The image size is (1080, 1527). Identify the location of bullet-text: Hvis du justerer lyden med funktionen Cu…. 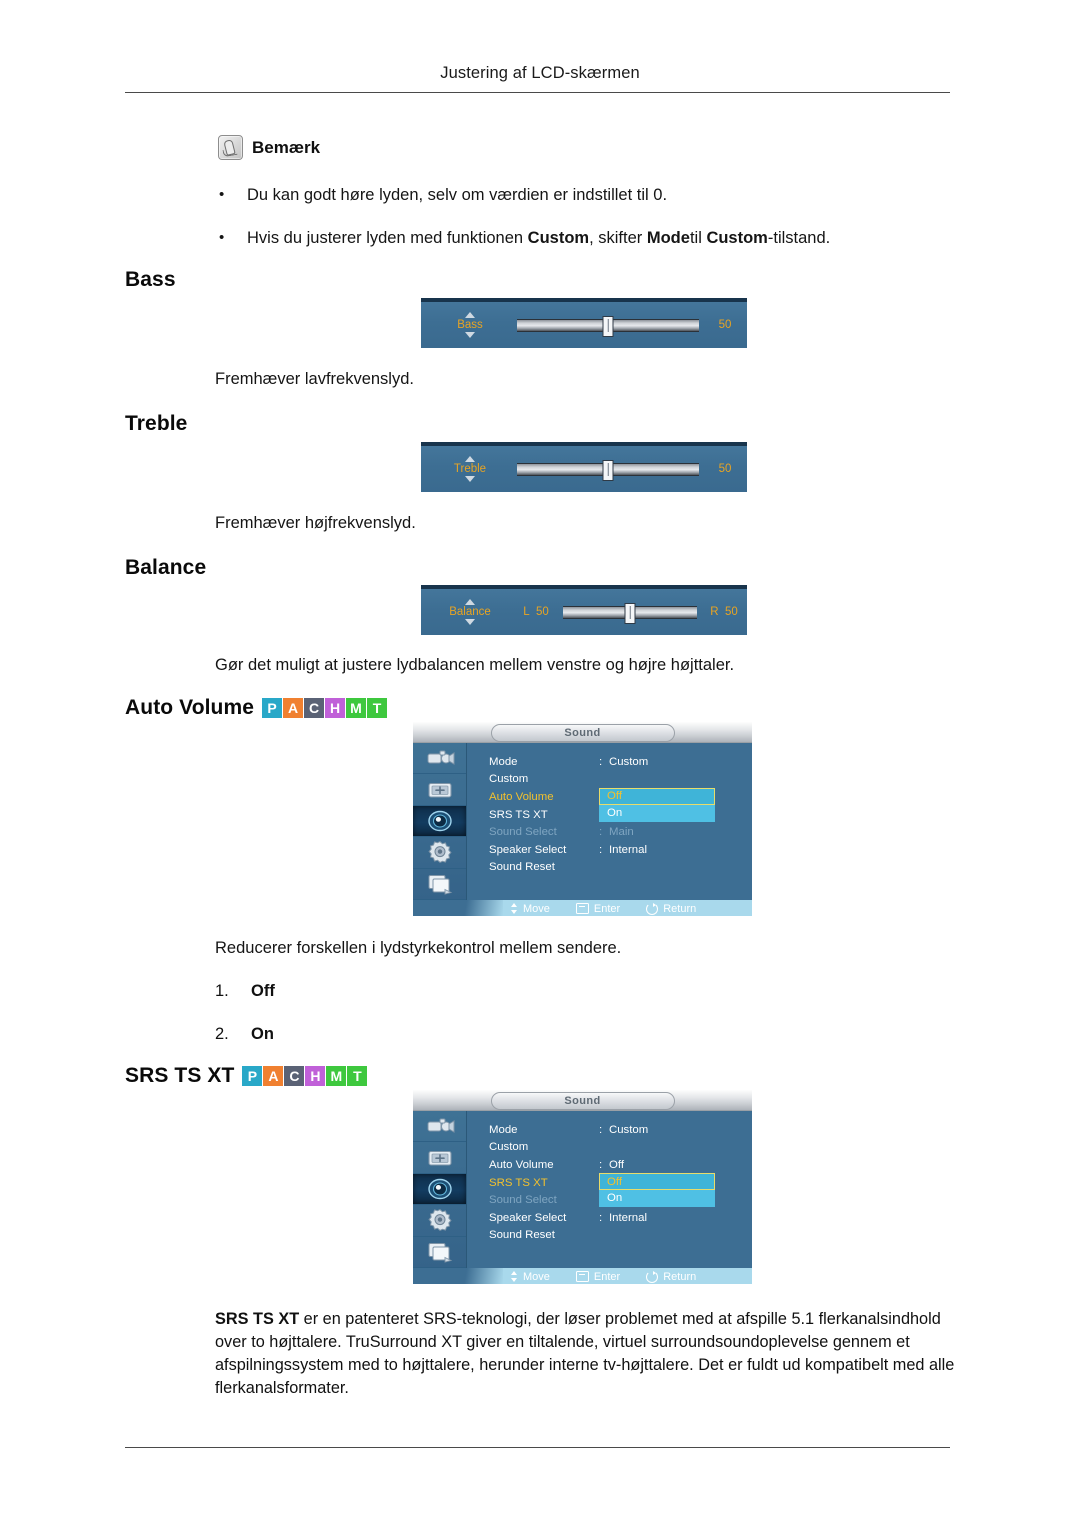
(539, 238).